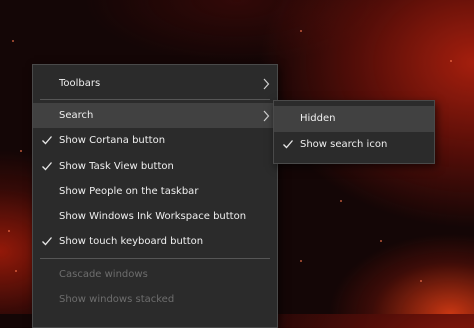 The width and height of the screenshot is (474, 328). Describe the element at coordinates (155, 274) in the screenshot. I see `menu-item-cascade-windows: Cascade windows` at that location.